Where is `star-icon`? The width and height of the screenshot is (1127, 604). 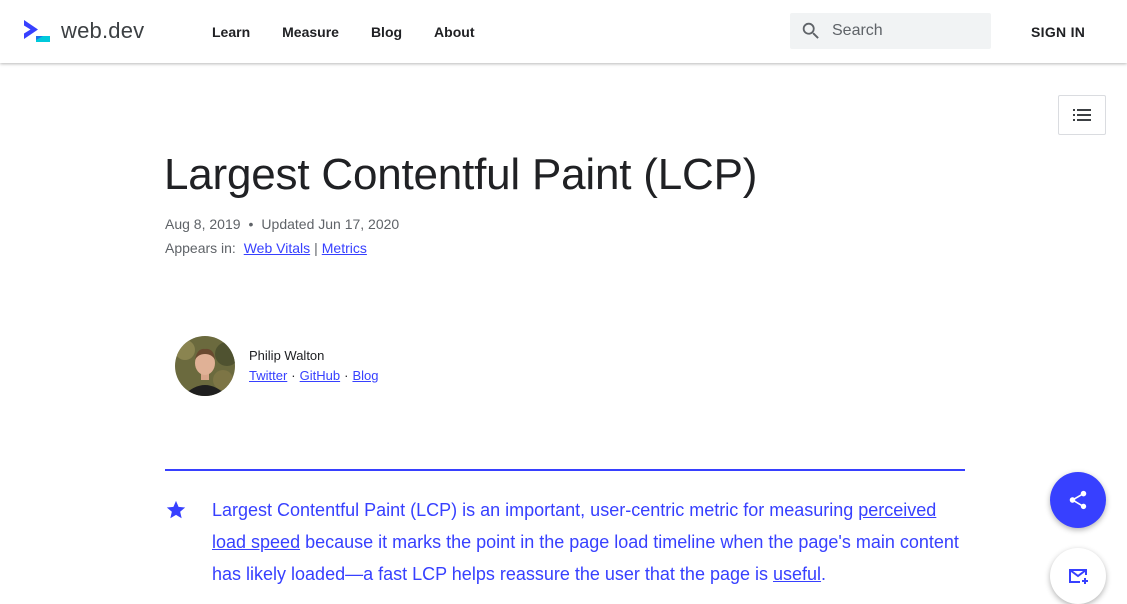 star-icon is located at coordinates (176, 509).